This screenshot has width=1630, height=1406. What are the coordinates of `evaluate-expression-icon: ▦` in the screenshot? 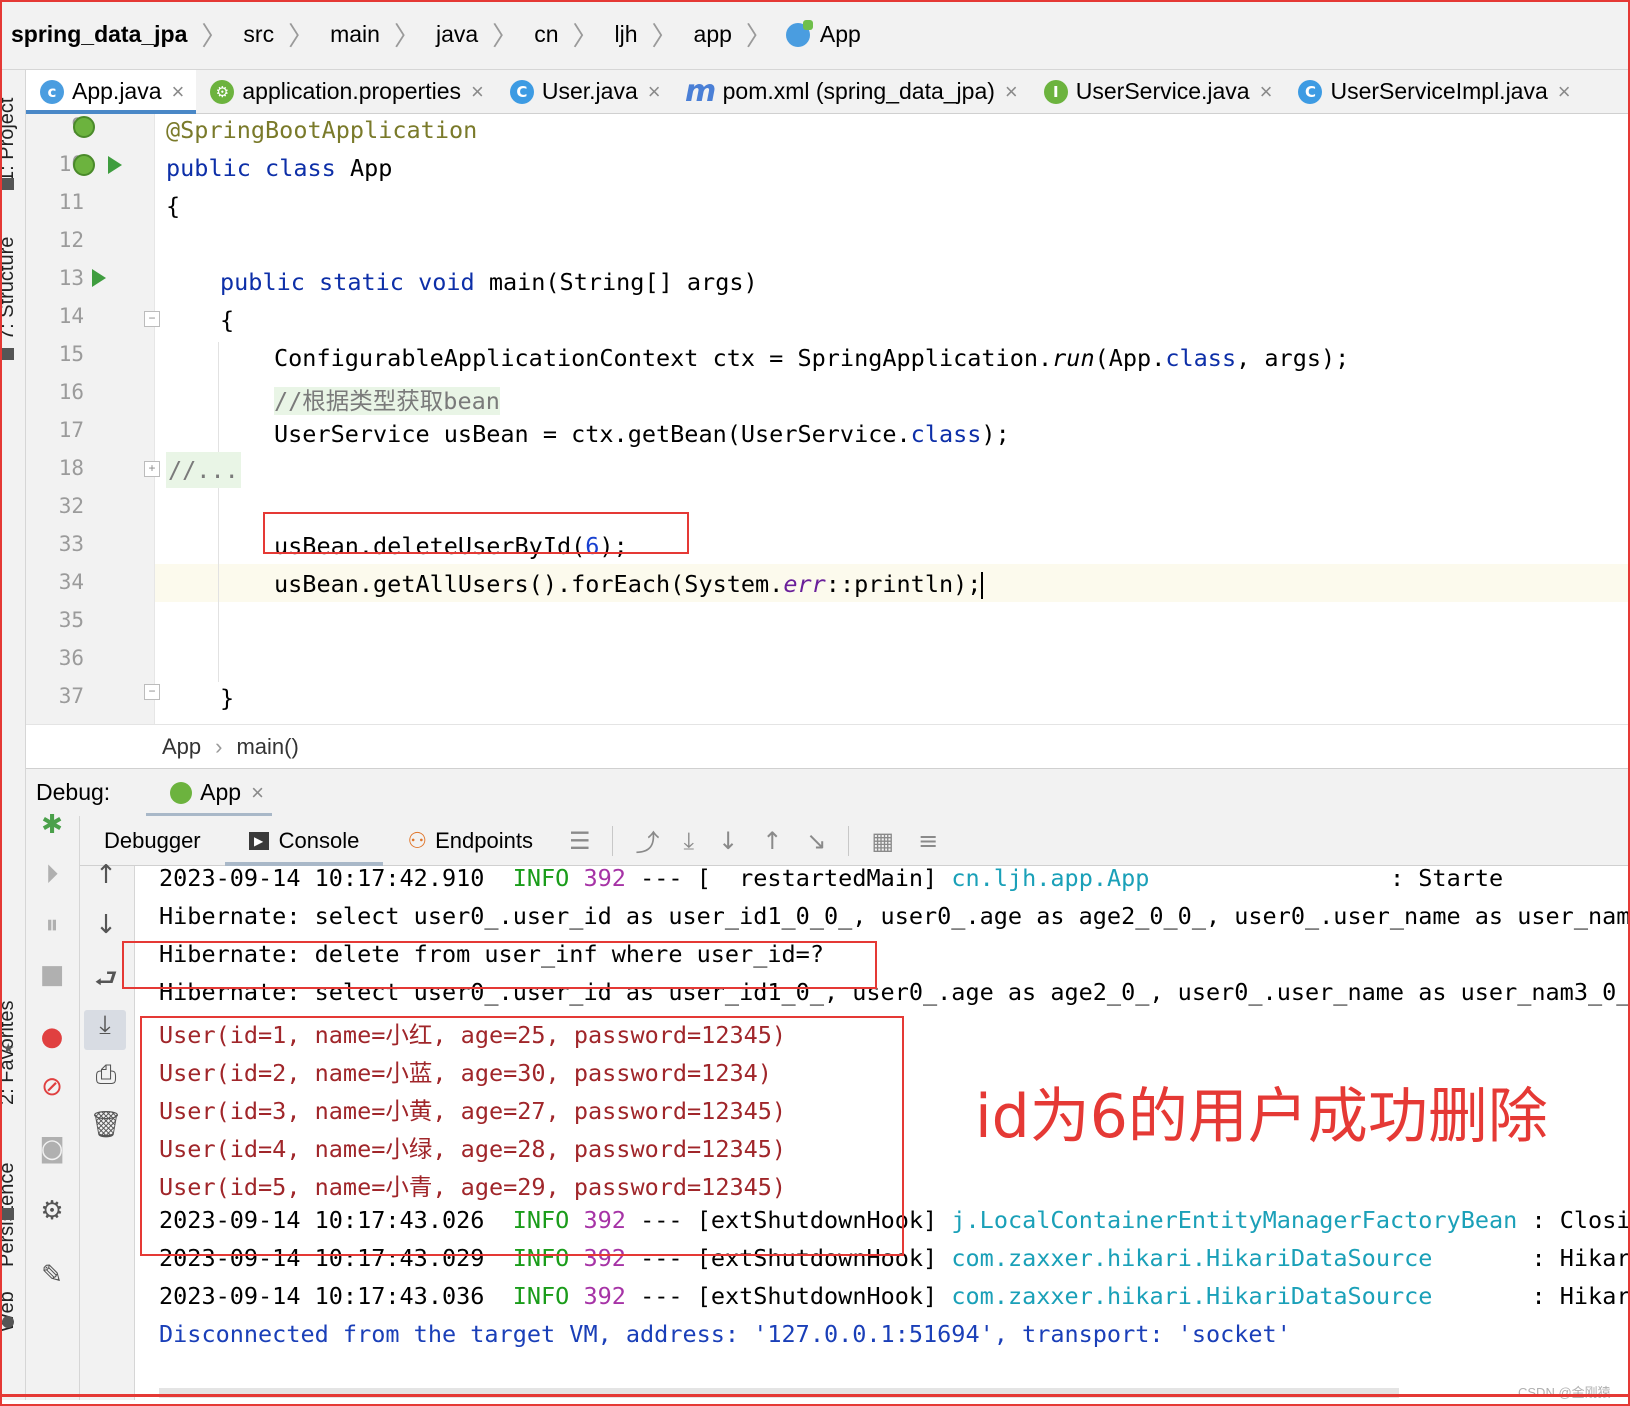 It's located at (882, 841).